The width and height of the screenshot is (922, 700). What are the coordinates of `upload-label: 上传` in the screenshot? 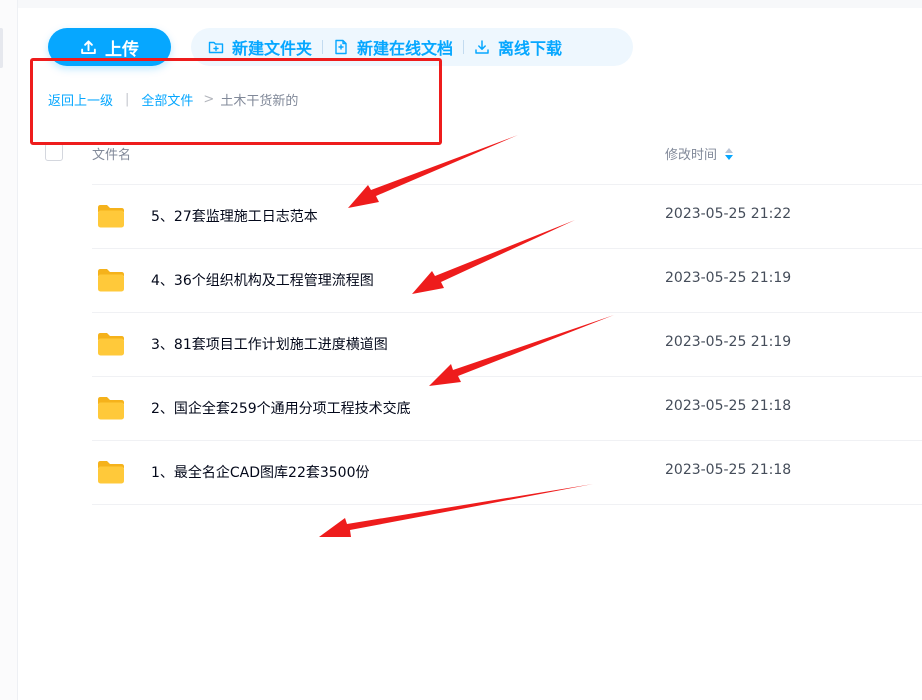 It's located at (122, 49).